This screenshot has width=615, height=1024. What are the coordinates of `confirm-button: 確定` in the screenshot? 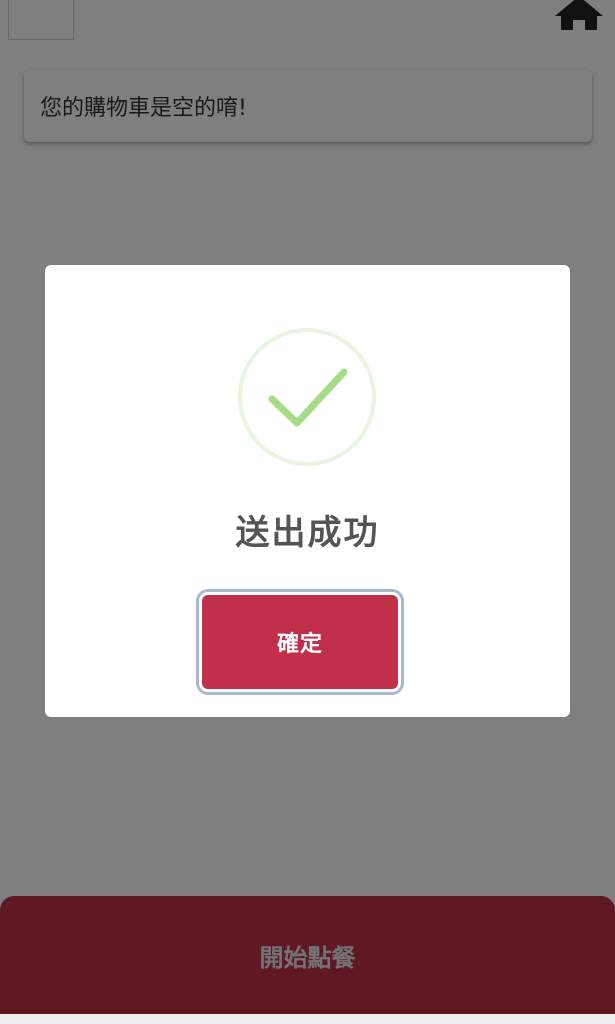 It's located at (300, 642).